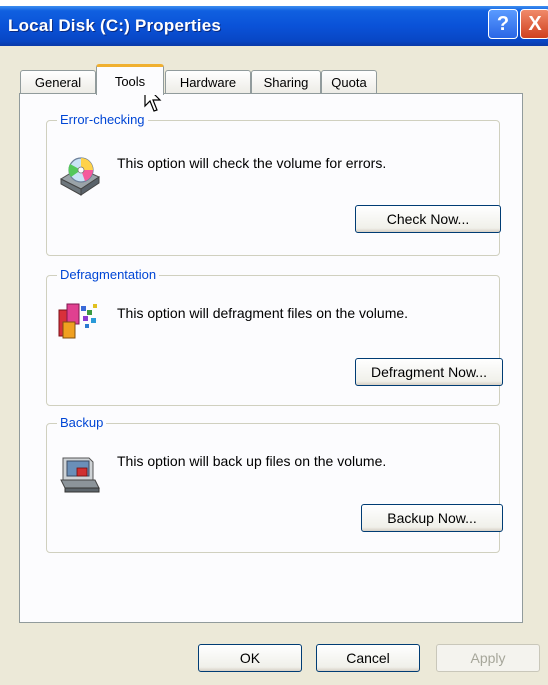 The height and width of the screenshot is (685, 548). Describe the element at coordinates (108, 274) in the screenshot. I see `group-label: Defragmentation` at that location.